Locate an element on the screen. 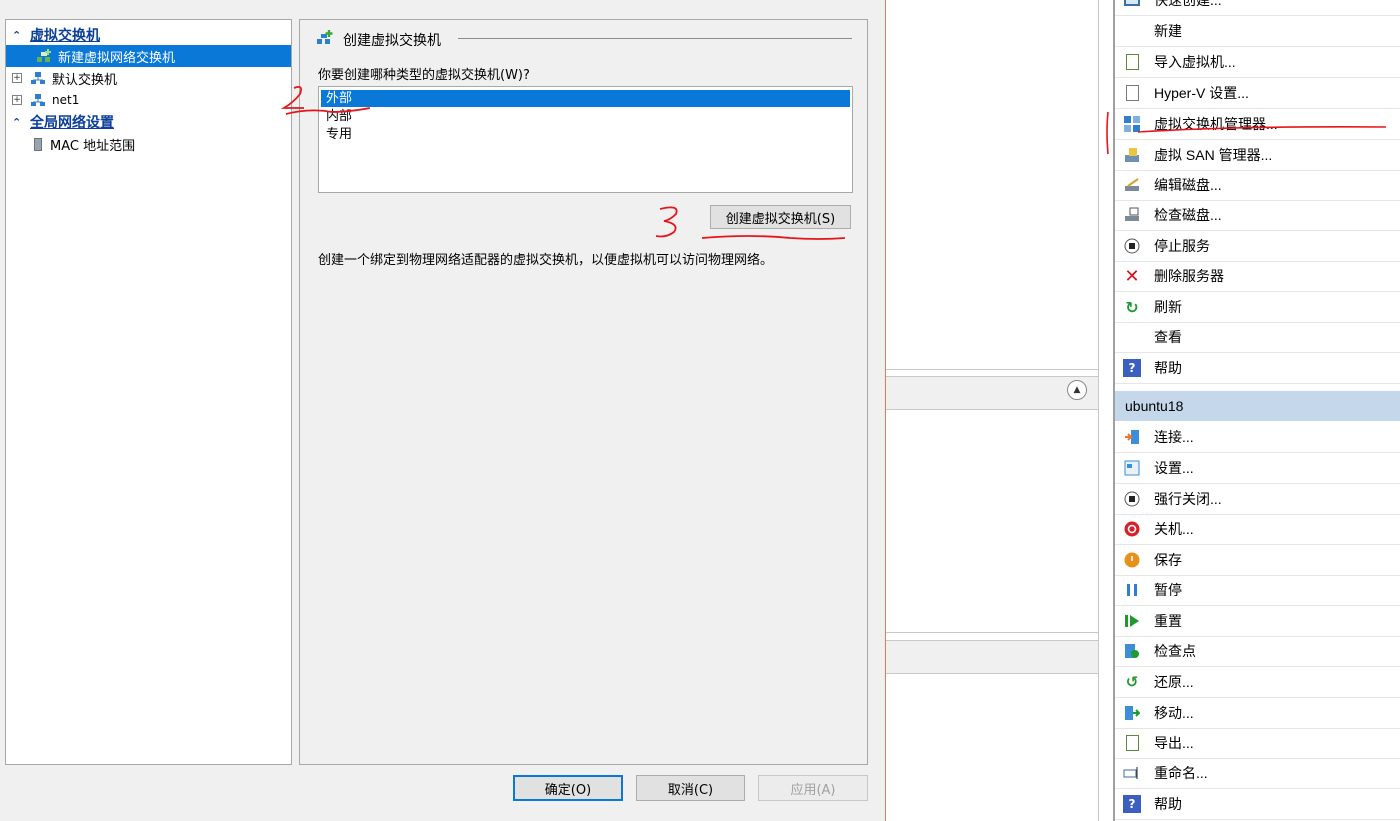  settings-icon is located at coordinates (1132, 468).